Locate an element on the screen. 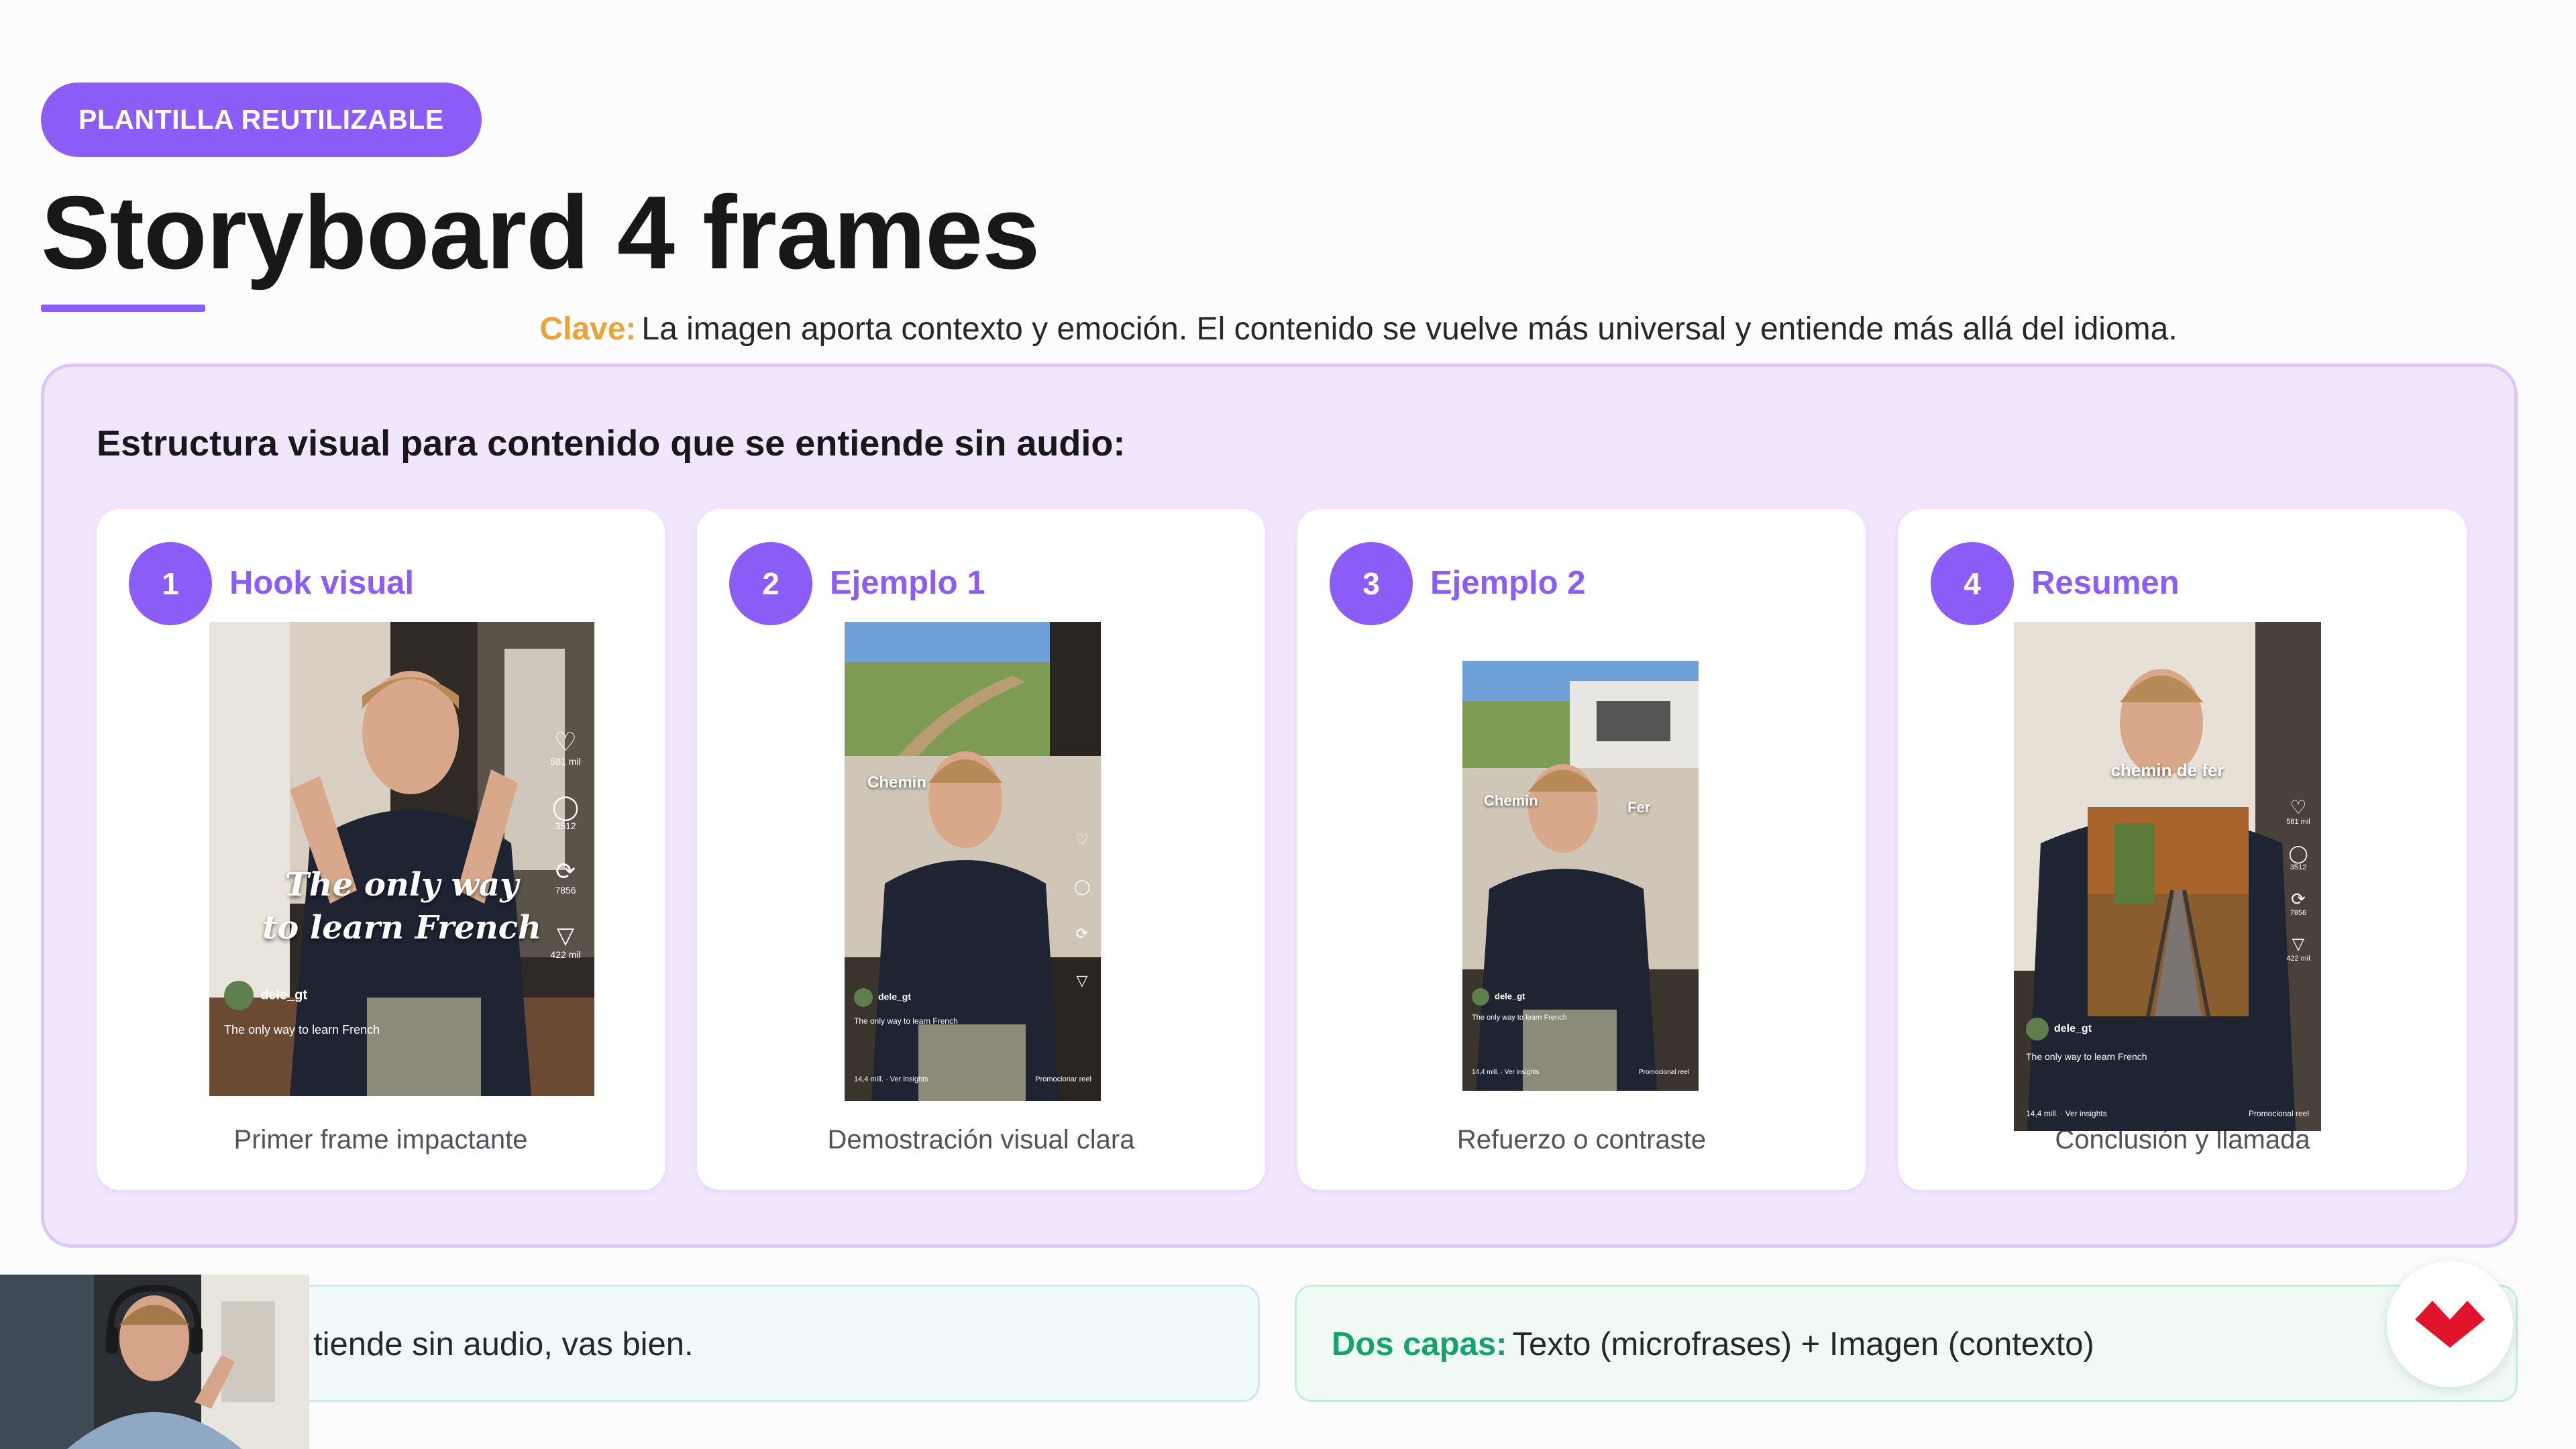 The image size is (2576, 1449). tip-value: Texto (microfrases) + Imagen (contexto) is located at coordinates (1803, 1344).